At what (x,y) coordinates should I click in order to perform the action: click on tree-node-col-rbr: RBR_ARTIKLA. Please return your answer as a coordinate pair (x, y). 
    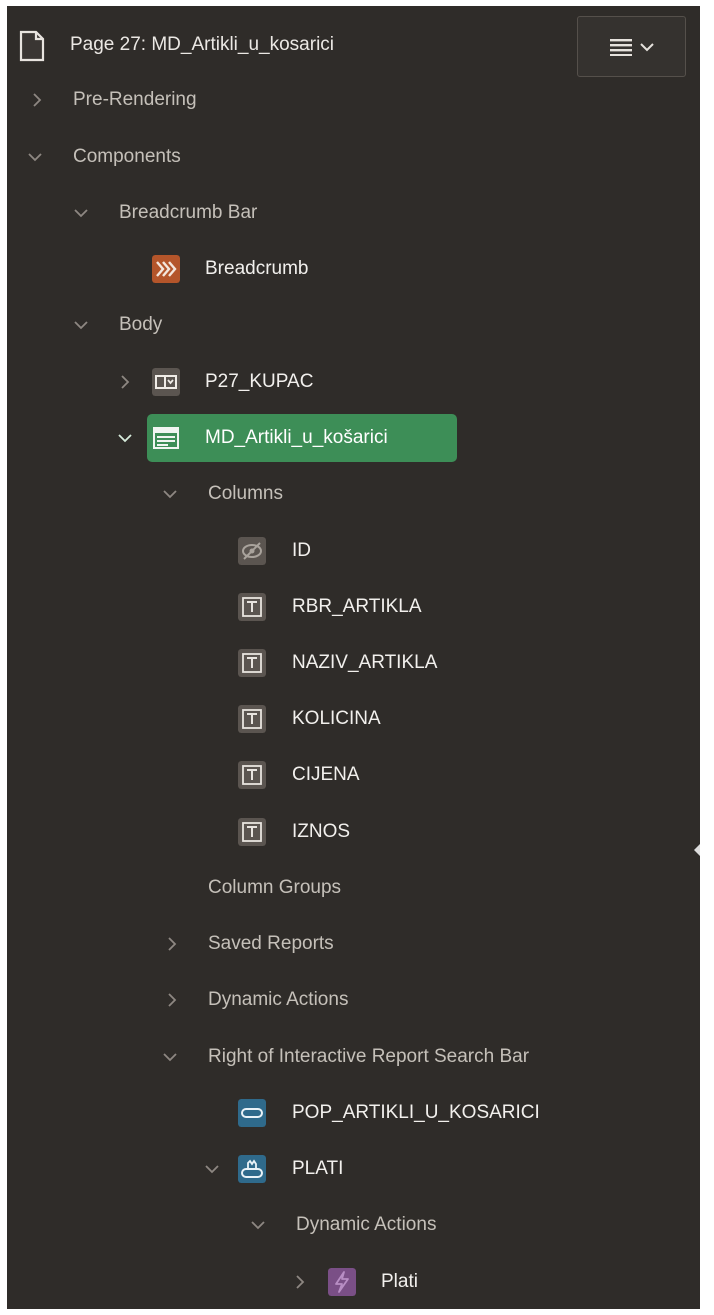
    Looking at the image, I should click on (353, 607).